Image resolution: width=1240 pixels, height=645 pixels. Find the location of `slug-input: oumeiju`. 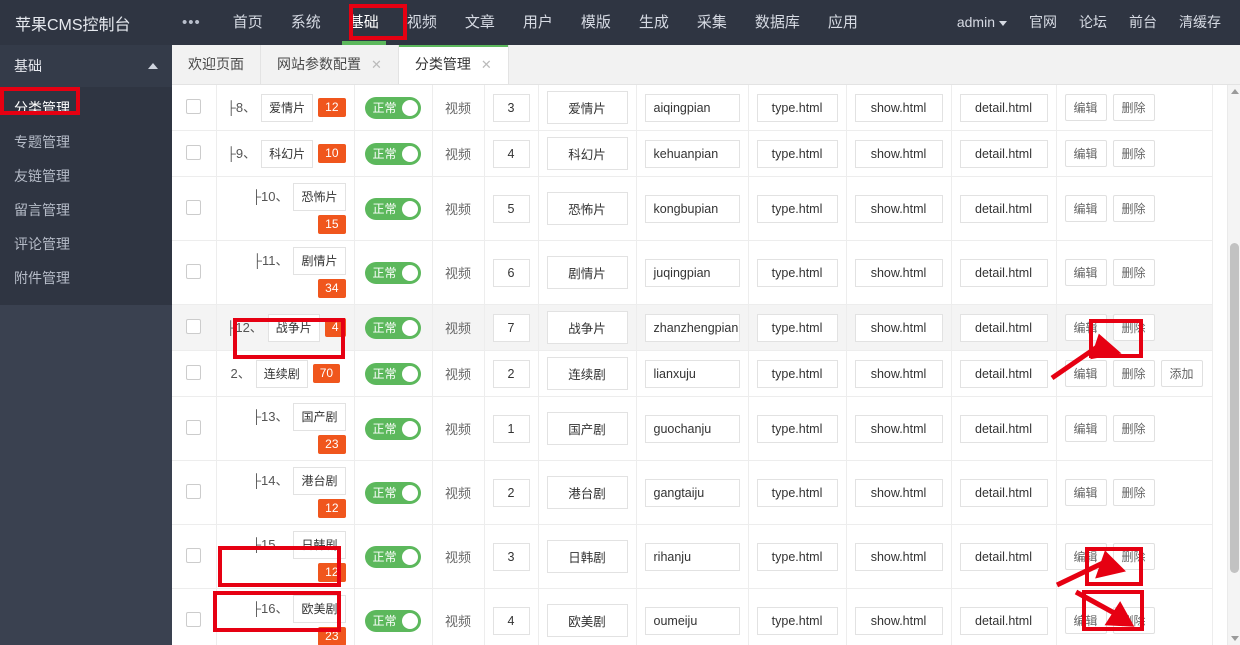

slug-input: oumeiju is located at coordinates (692, 620).